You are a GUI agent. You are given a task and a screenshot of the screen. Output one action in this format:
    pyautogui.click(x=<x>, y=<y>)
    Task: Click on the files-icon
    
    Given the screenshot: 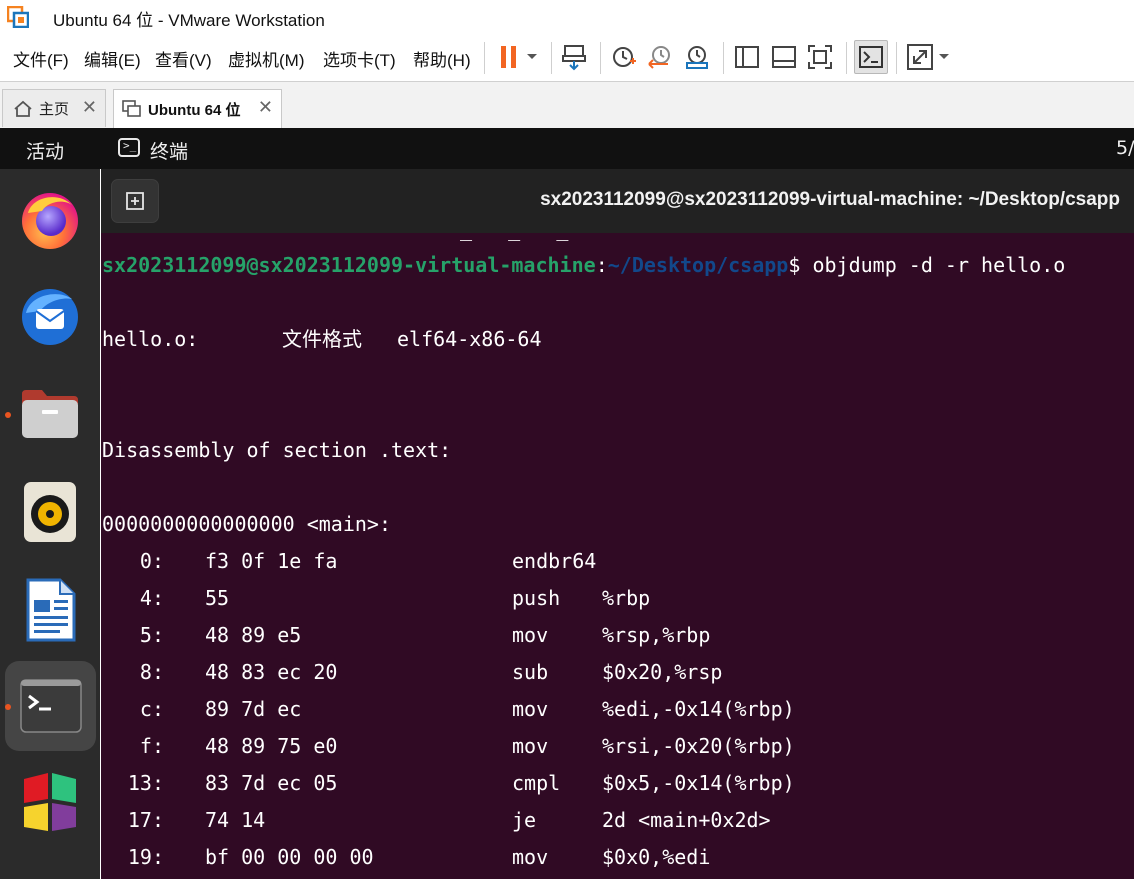 What is the action you would take?
    pyautogui.click(x=50, y=412)
    